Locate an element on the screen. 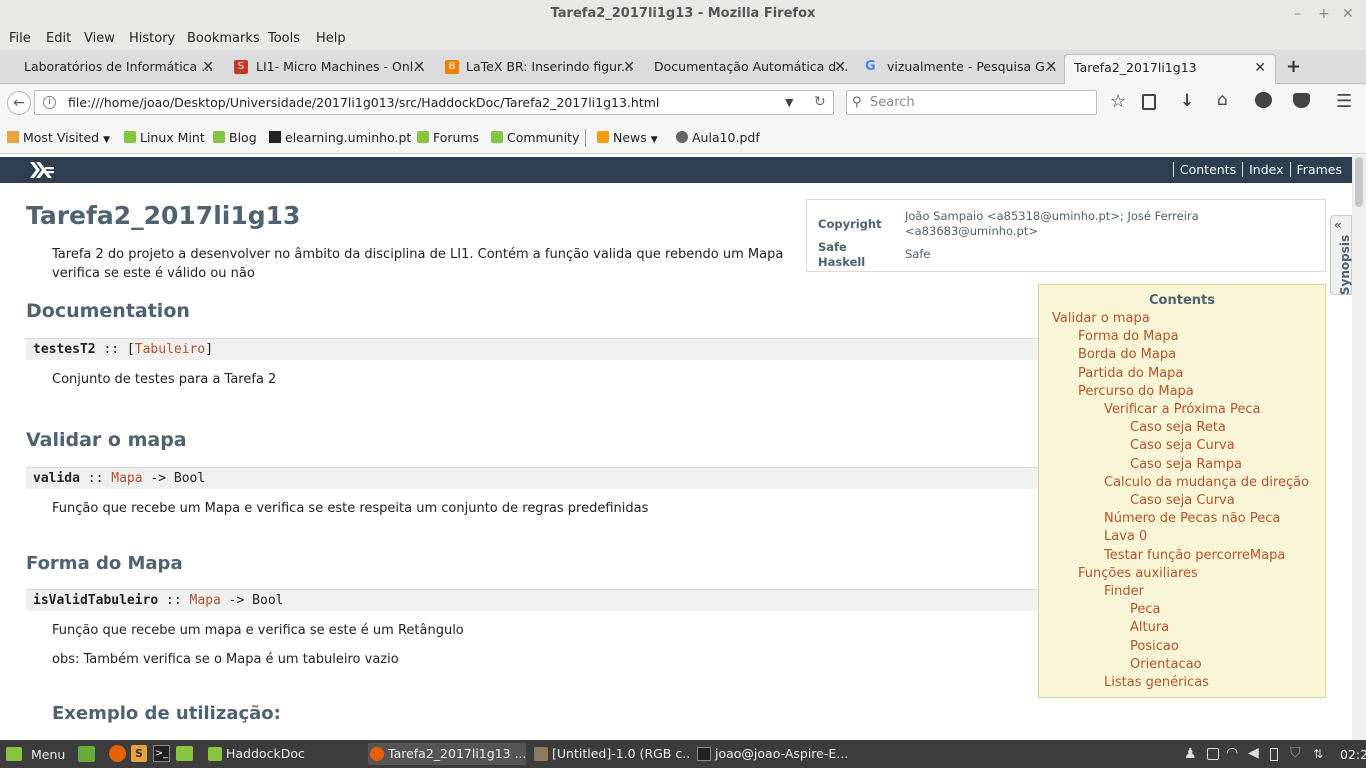 This screenshot has height=768, width=1366. synopsis-tab: « Synopsis is located at coordinates (1341, 255).